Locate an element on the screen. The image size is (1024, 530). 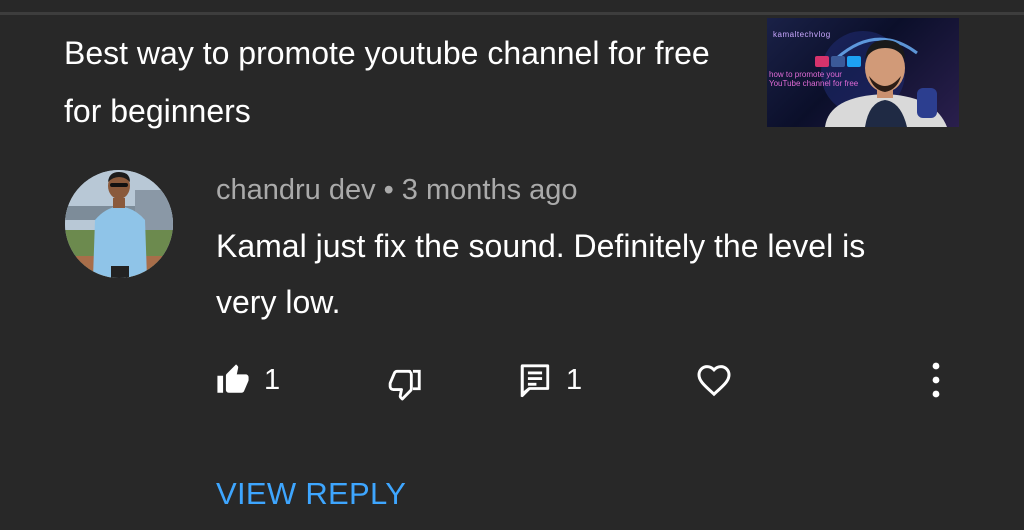
comment-icon is located at coordinates (535, 381).